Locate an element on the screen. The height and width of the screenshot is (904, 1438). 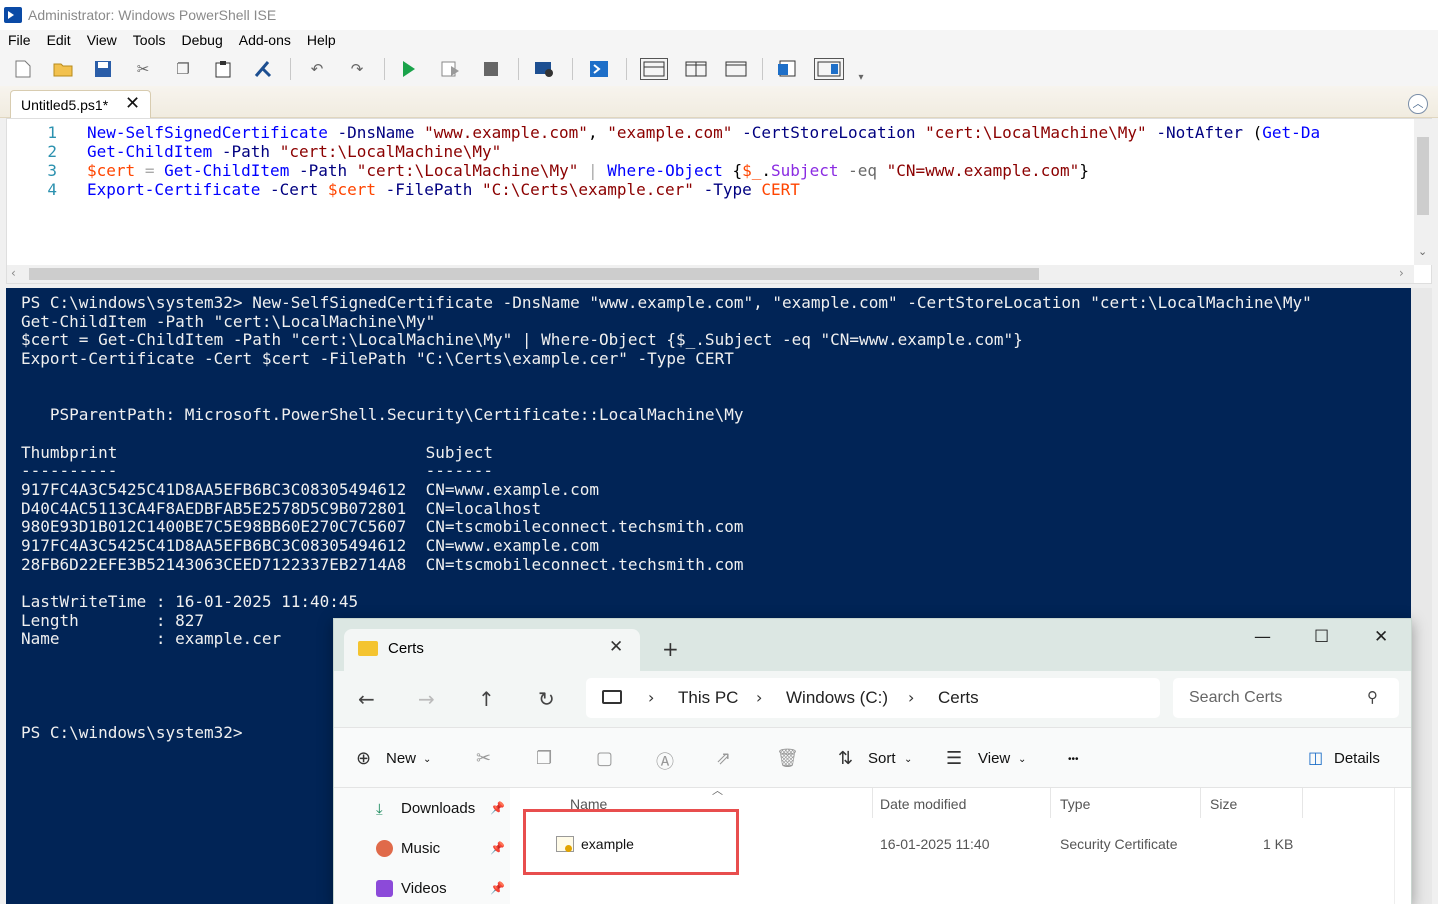
view-icon: ☰ is located at coordinates (954, 758).